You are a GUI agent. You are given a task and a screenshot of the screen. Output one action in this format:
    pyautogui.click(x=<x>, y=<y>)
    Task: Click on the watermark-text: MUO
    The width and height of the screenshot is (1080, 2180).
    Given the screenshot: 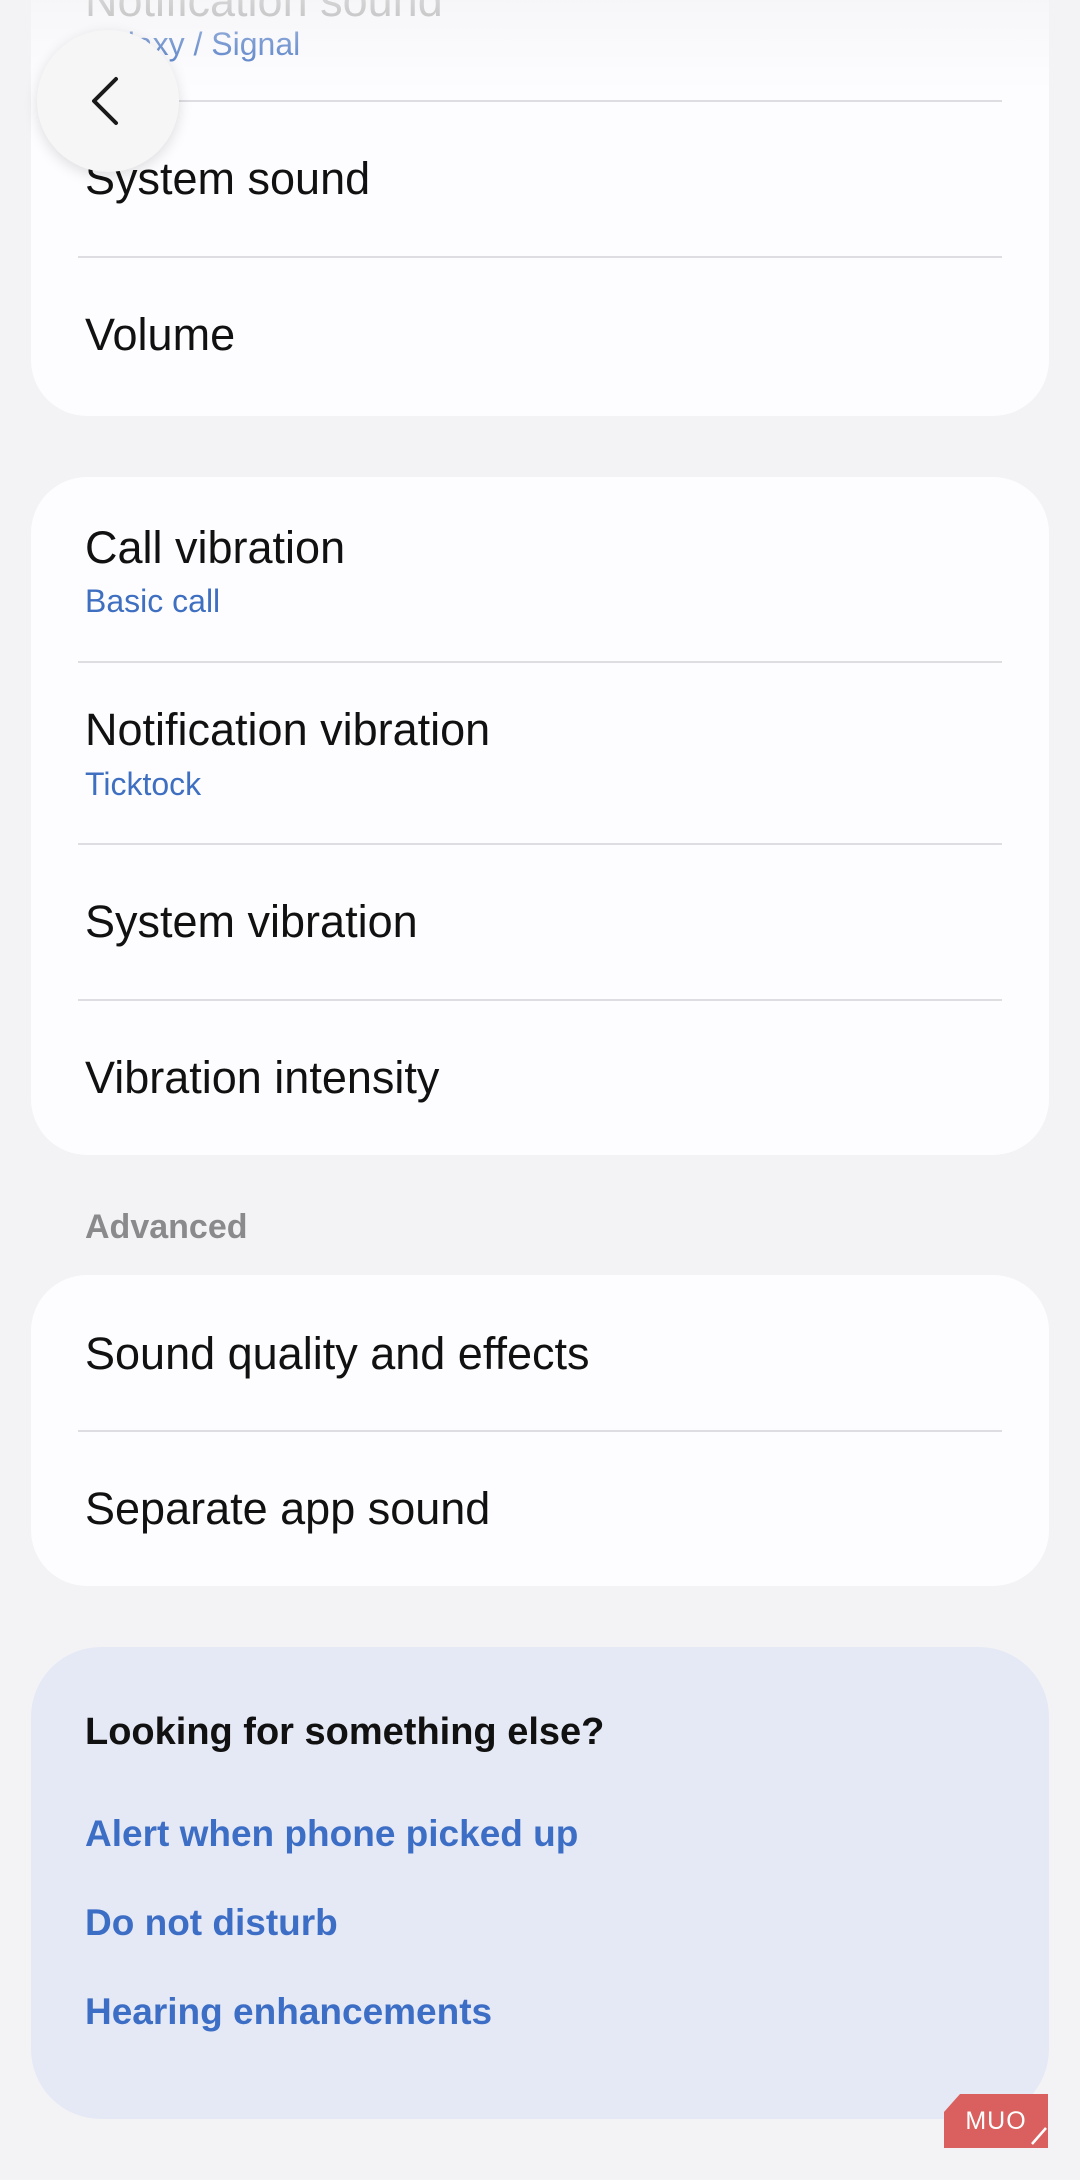 What is the action you would take?
    pyautogui.click(x=995, y=2121)
    